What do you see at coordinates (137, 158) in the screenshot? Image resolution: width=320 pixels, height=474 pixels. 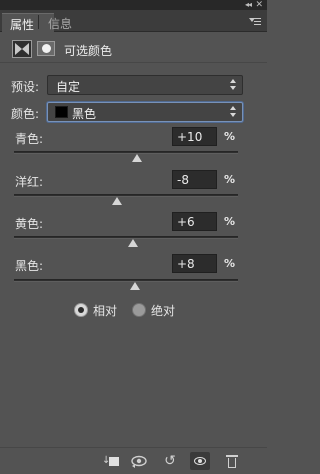 I see `cyan-slider-thumb` at bounding box center [137, 158].